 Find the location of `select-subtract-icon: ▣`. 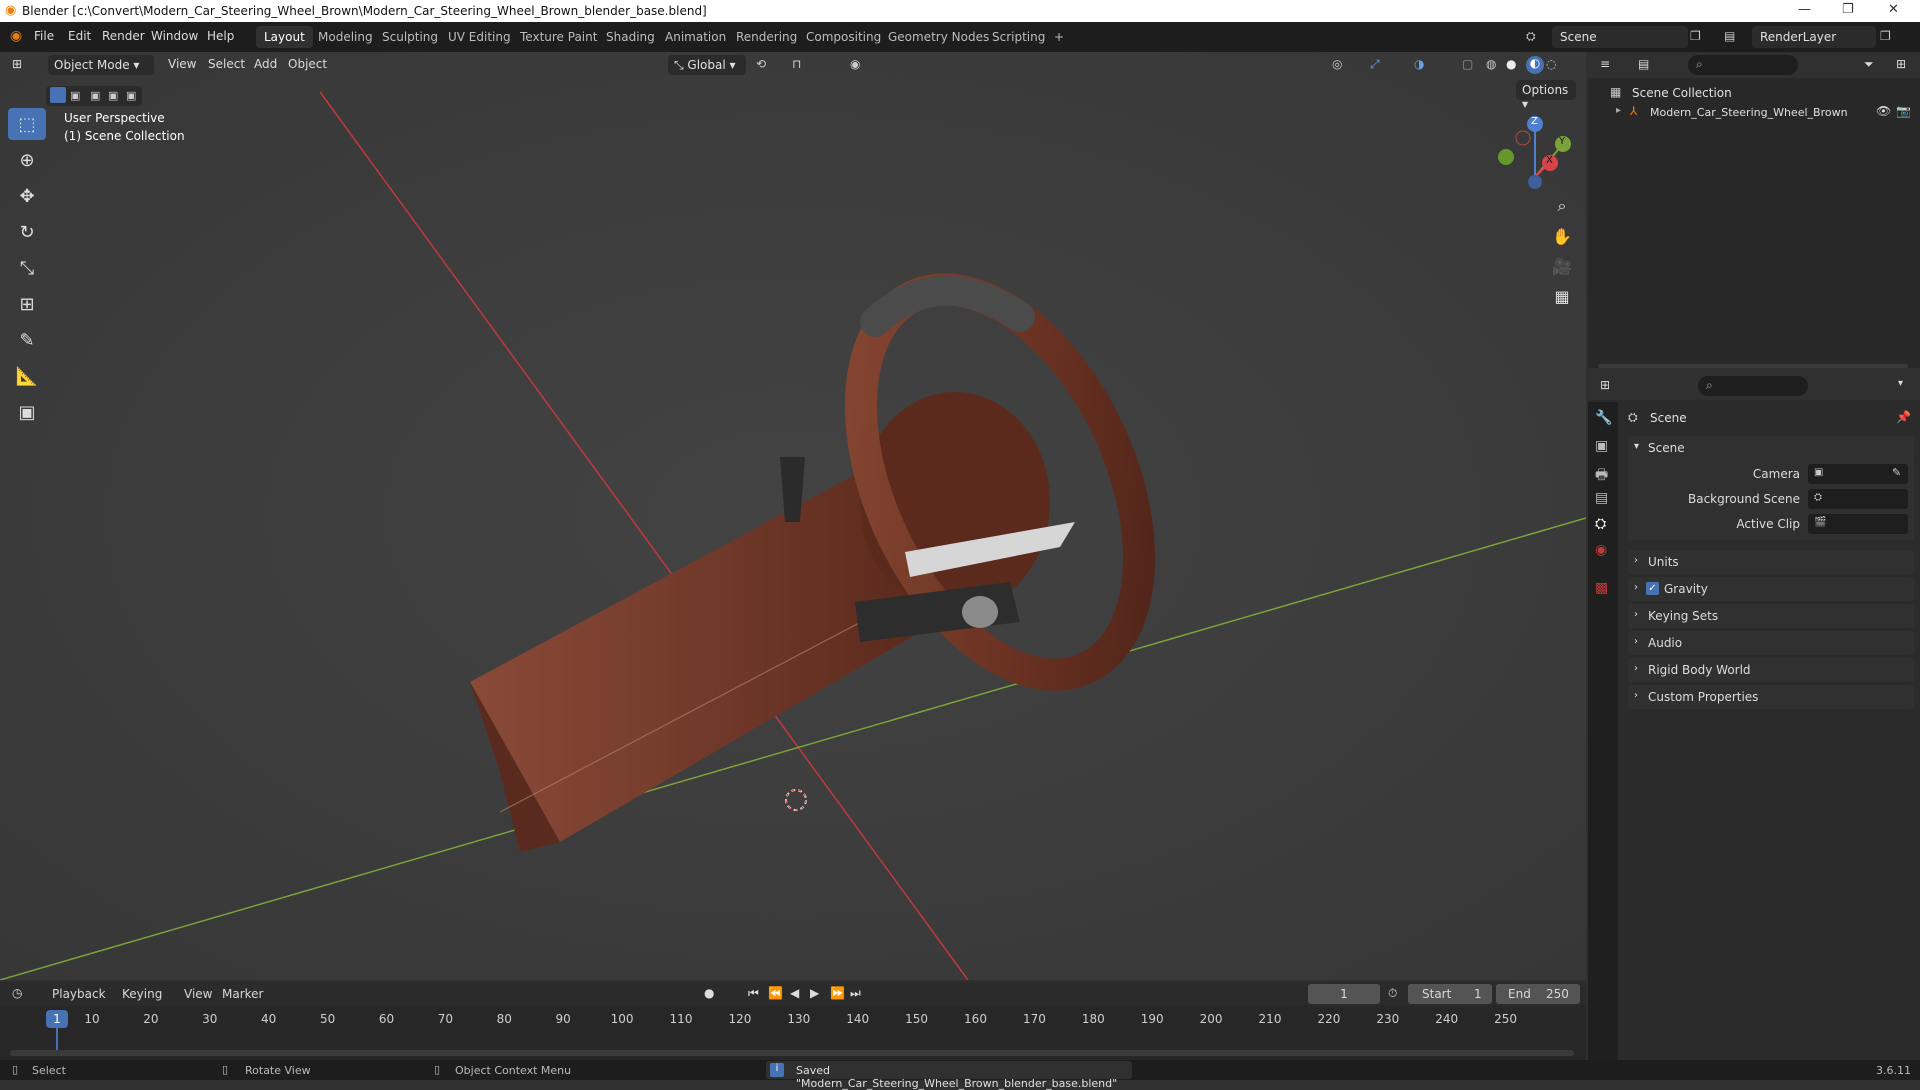

select-subtract-icon: ▣ is located at coordinates (95, 95).